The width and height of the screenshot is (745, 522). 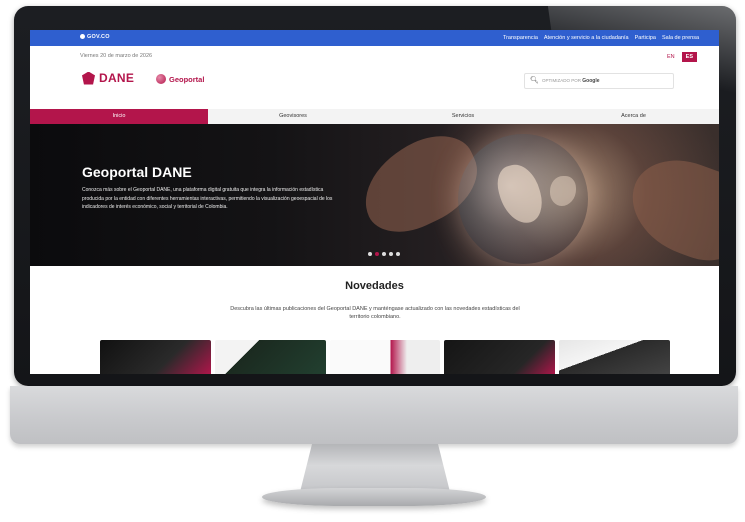 What do you see at coordinates (377, 254) in the screenshot?
I see `carousel-dot-active` at bounding box center [377, 254].